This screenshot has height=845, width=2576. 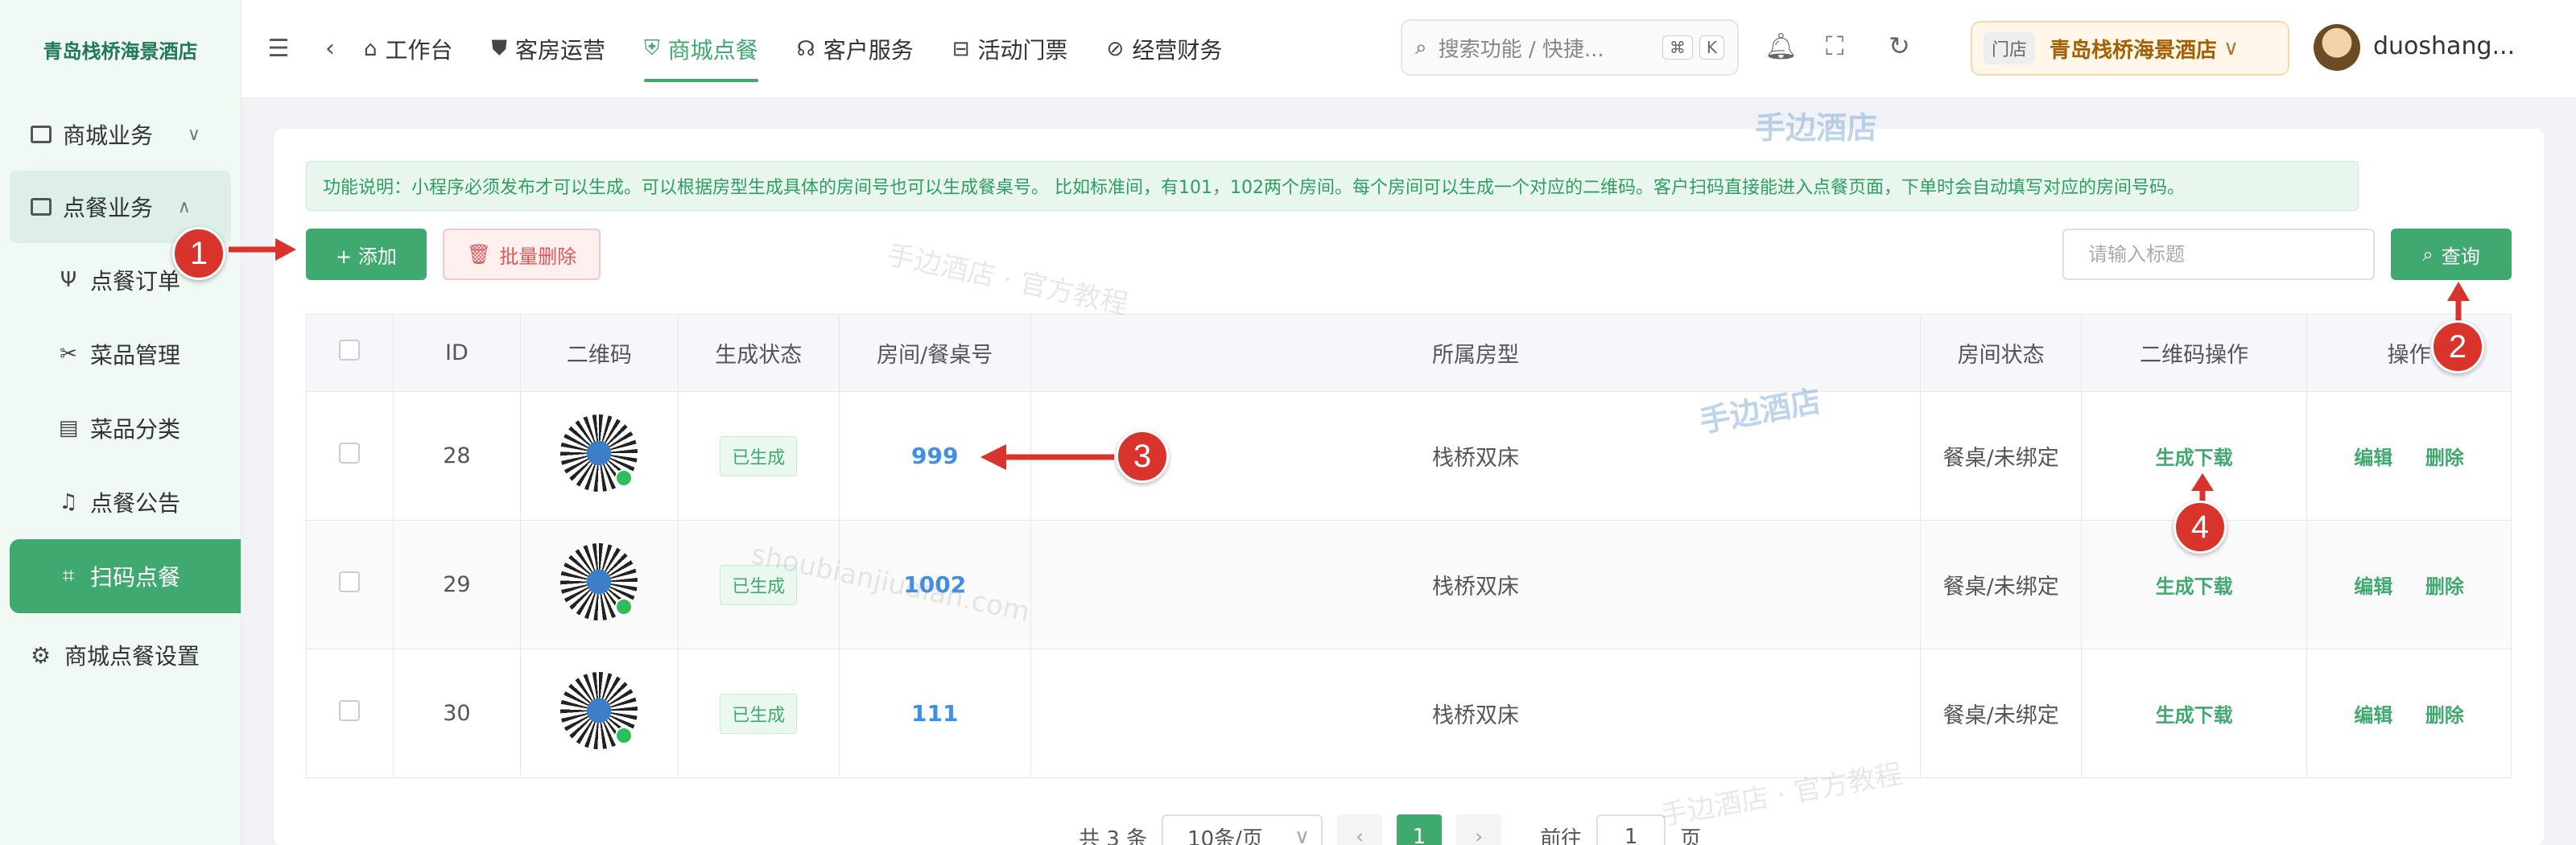 What do you see at coordinates (538, 256) in the screenshot?
I see `batch-delete-label: 批量删除` at bounding box center [538, 256].